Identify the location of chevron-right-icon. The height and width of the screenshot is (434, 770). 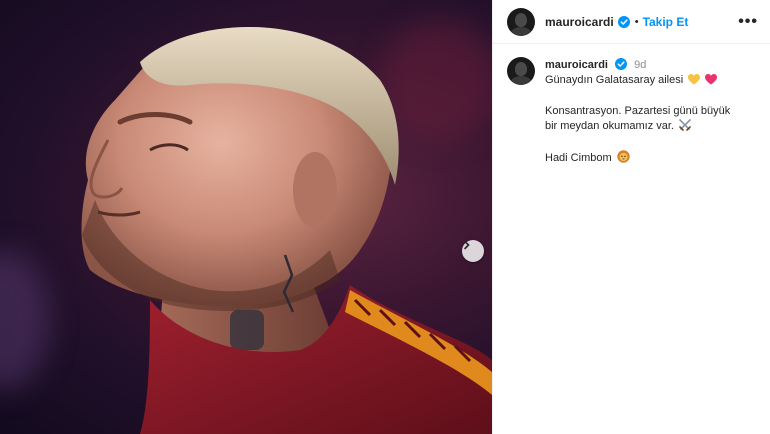
(467, 245).